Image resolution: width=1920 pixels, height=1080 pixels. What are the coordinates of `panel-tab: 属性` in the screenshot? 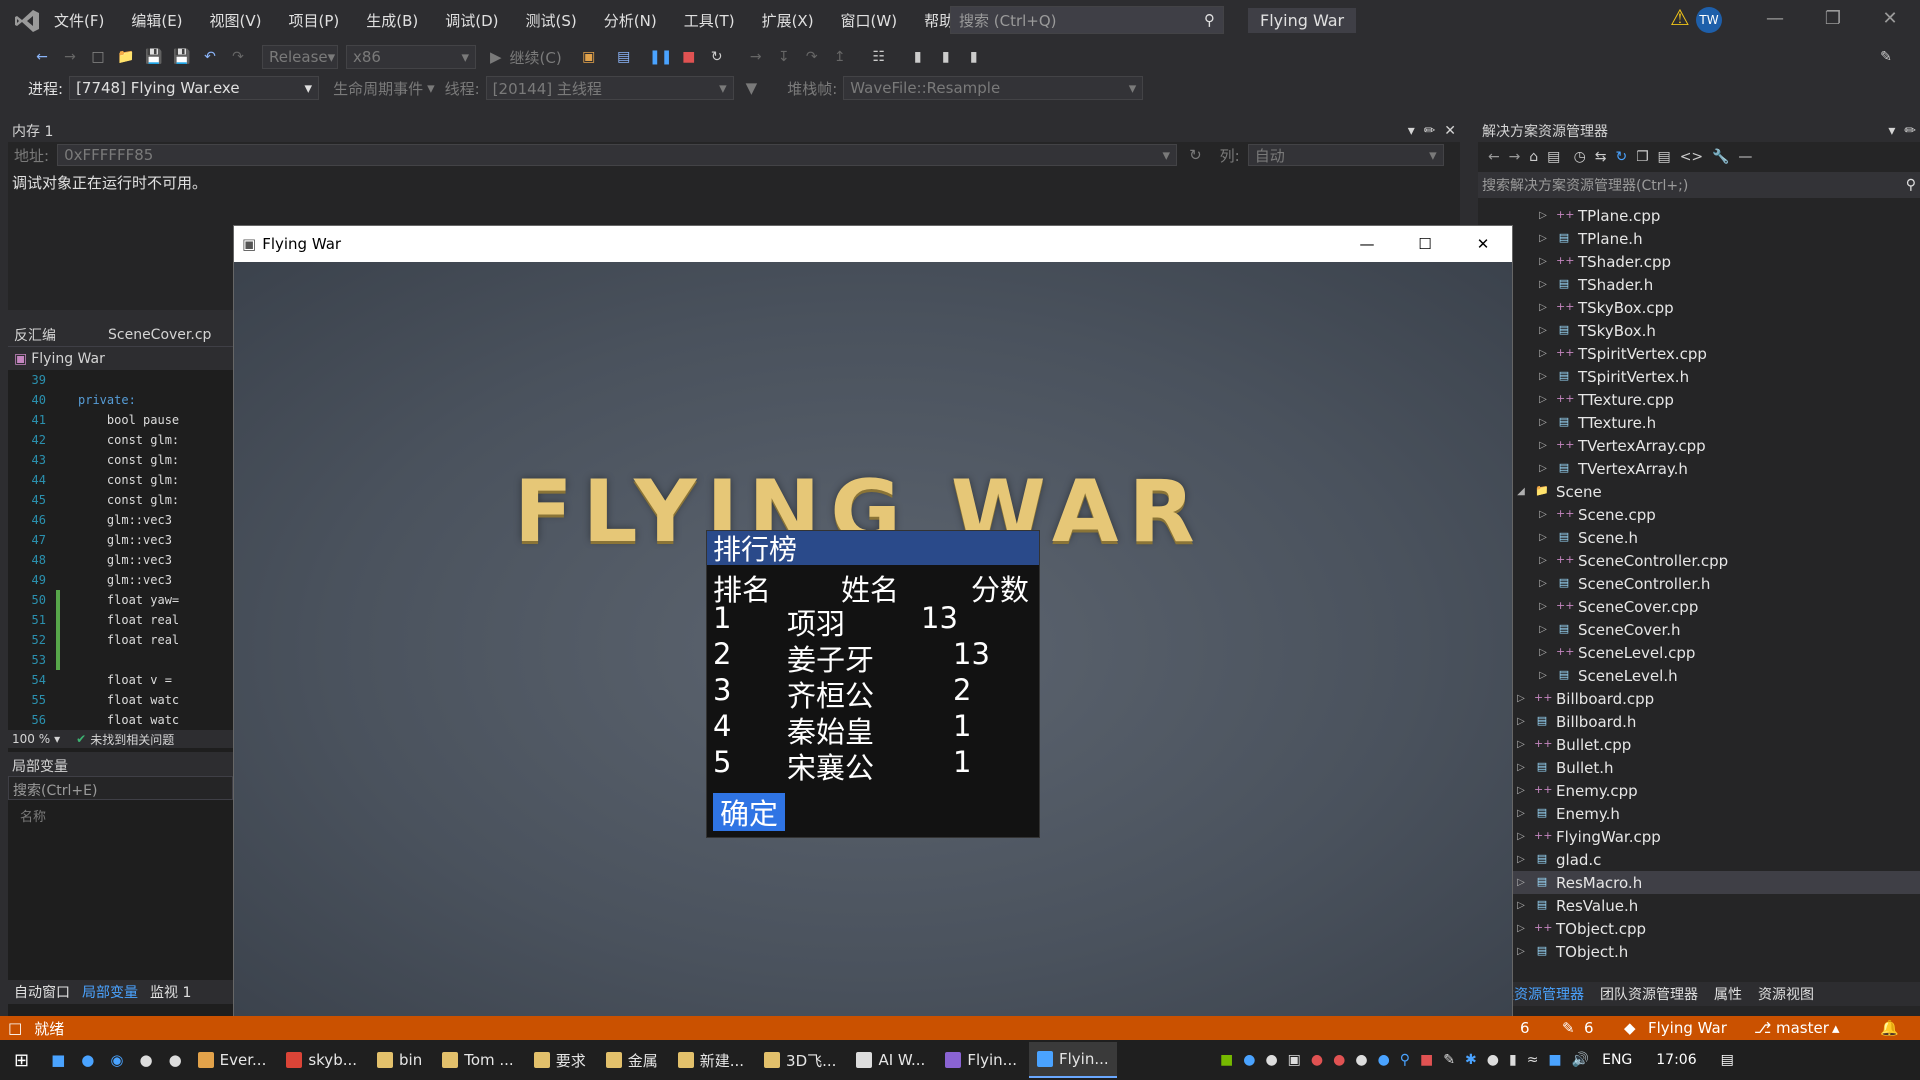 It's located at (1728, 994).